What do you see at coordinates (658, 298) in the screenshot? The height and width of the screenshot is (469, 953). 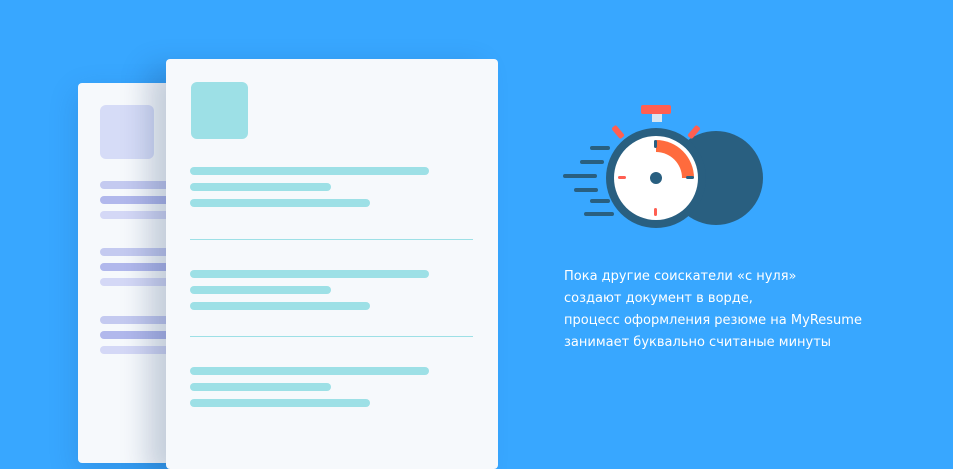 I see `caption-line-2: создают документ в ворде,` at bounding box center [658, 298].